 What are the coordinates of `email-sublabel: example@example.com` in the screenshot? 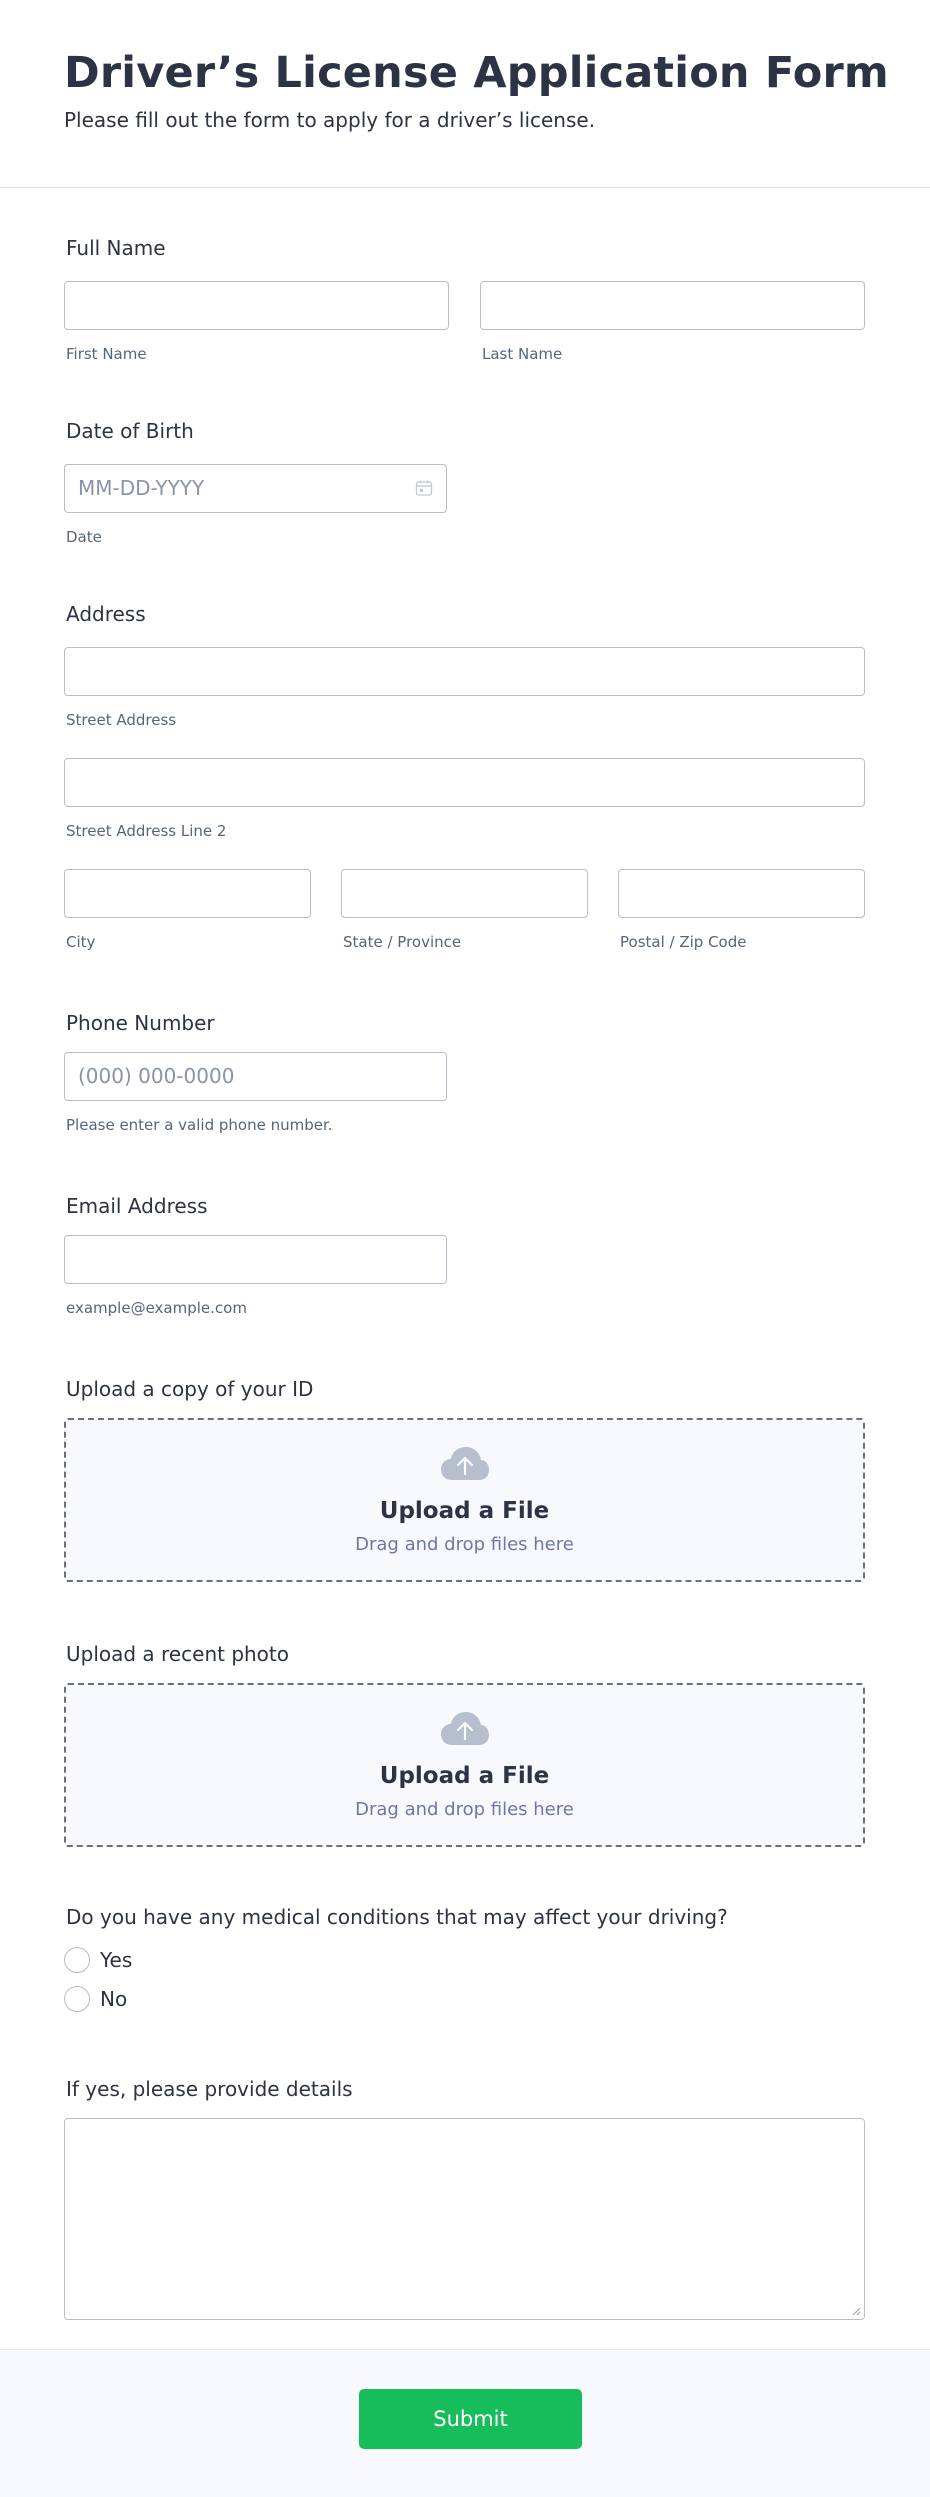 It's located at (156, 1308).